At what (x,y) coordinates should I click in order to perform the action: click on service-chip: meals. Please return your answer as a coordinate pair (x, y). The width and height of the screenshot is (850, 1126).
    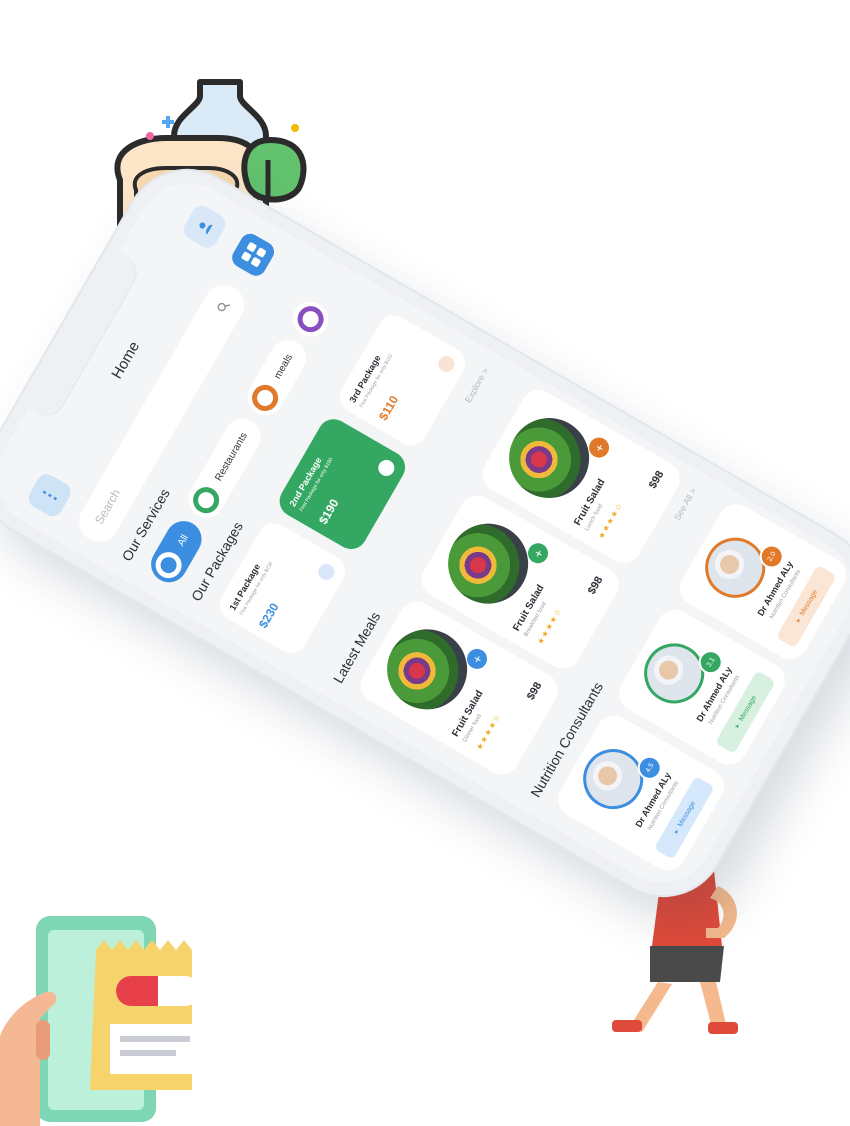
    Looking at the image, I should click on (277, 377).